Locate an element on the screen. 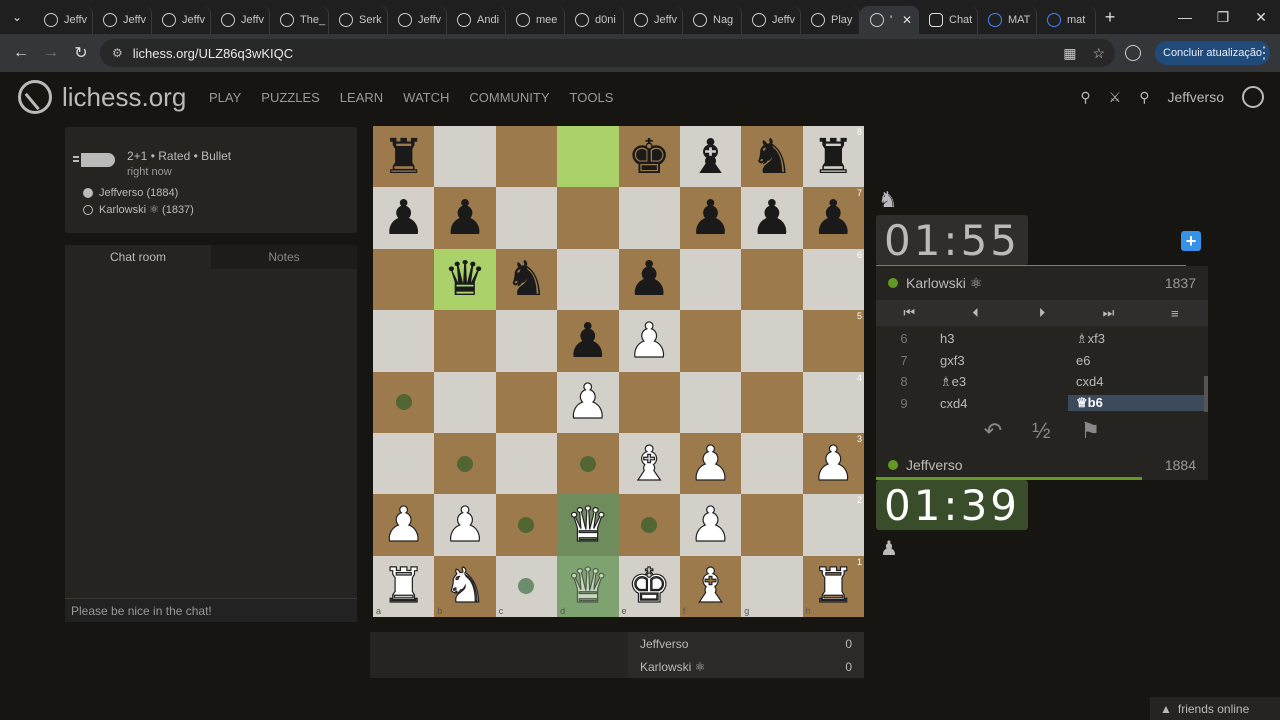 This screenshot has height=720, width=1280. square-b2: ♟ is located at coordinates (465, 525).